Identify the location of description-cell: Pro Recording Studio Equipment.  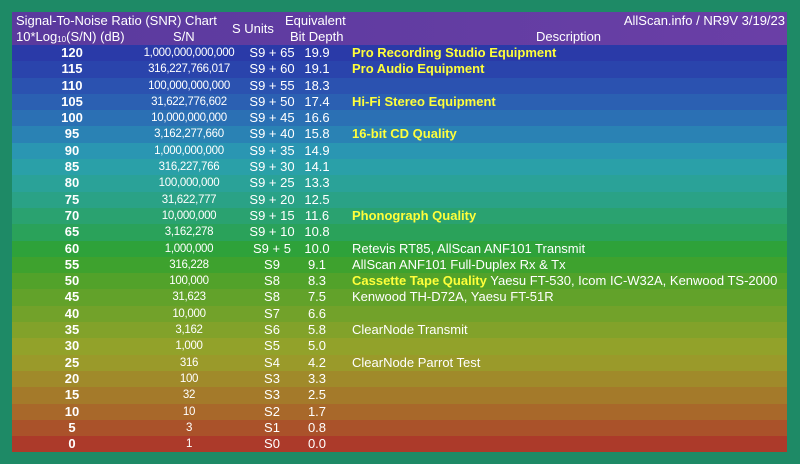
(454, 53).